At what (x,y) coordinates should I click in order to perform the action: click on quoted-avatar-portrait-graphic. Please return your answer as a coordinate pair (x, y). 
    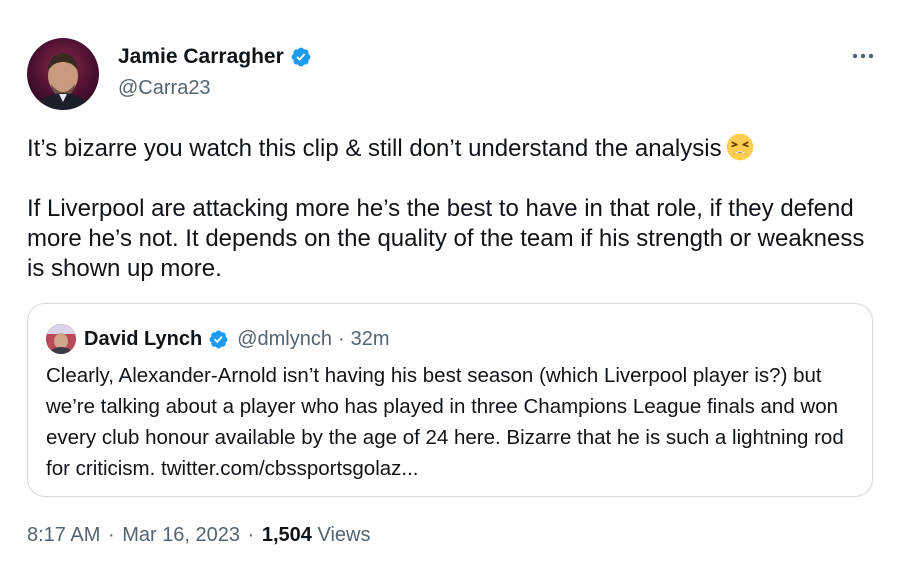
    Looking at the image, I should click on (61, 339).